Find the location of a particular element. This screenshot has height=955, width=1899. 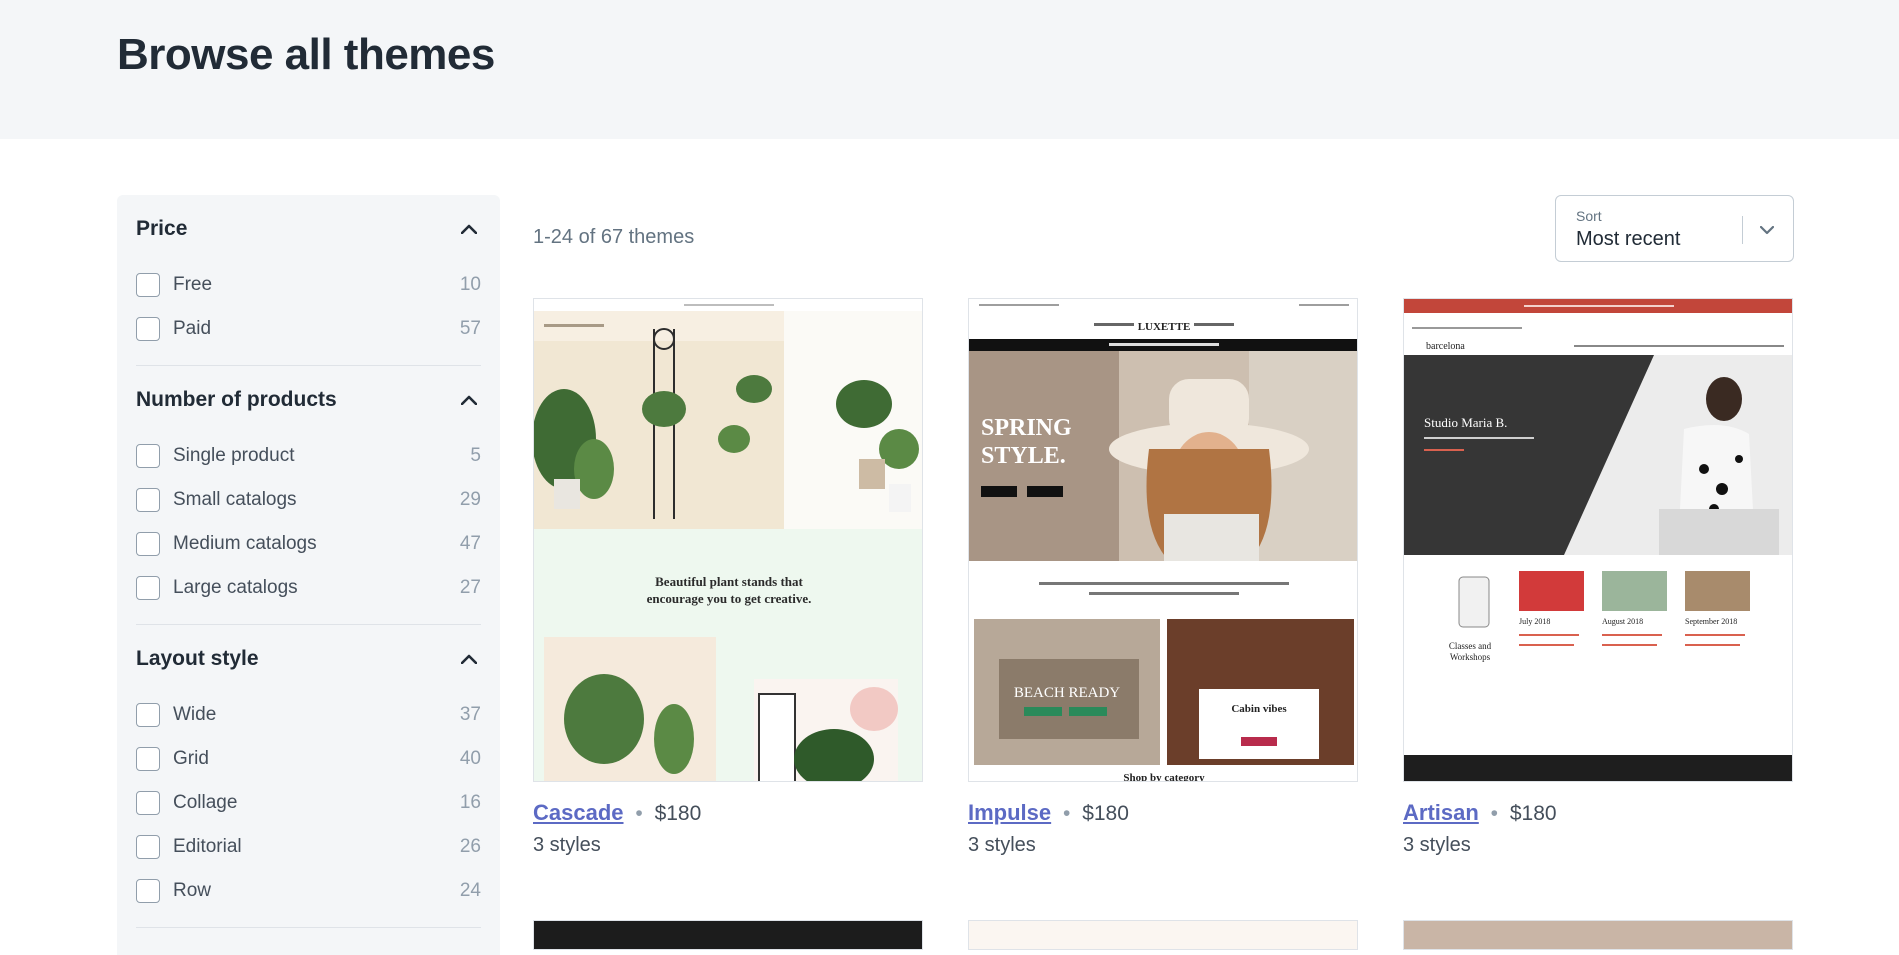

filter-option-label: Large catalogs is located at coordinates (235, 587).